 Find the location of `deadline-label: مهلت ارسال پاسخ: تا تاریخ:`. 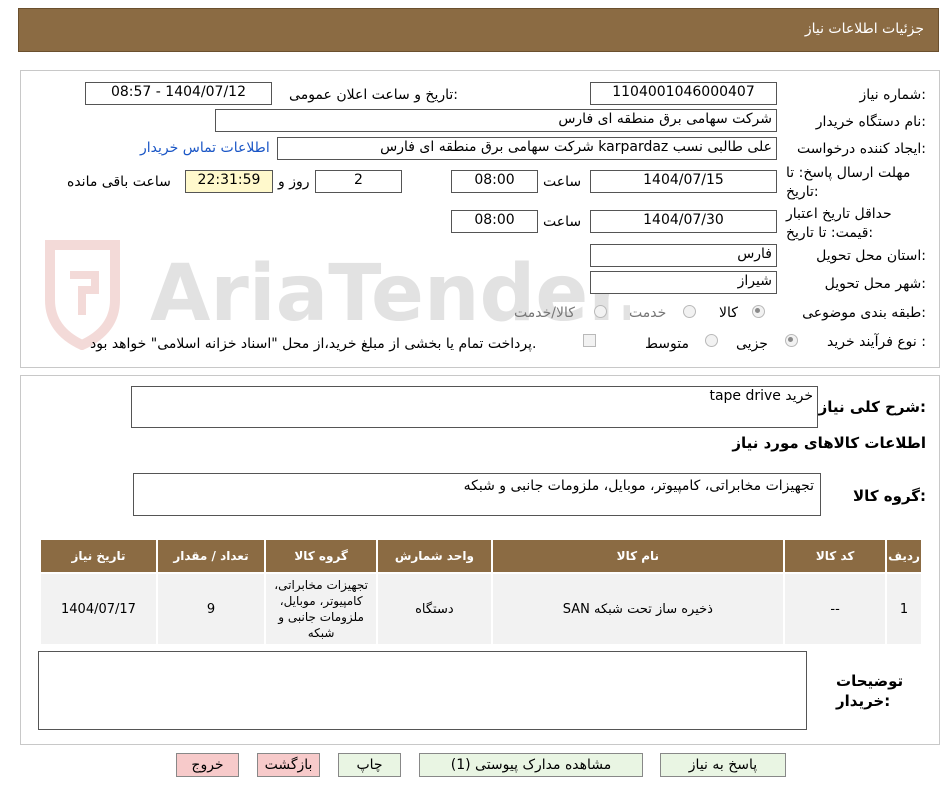

deadline-label: مهلت ارسال پاسخ: تا تاریخ: is located at coordinates (848, 182).